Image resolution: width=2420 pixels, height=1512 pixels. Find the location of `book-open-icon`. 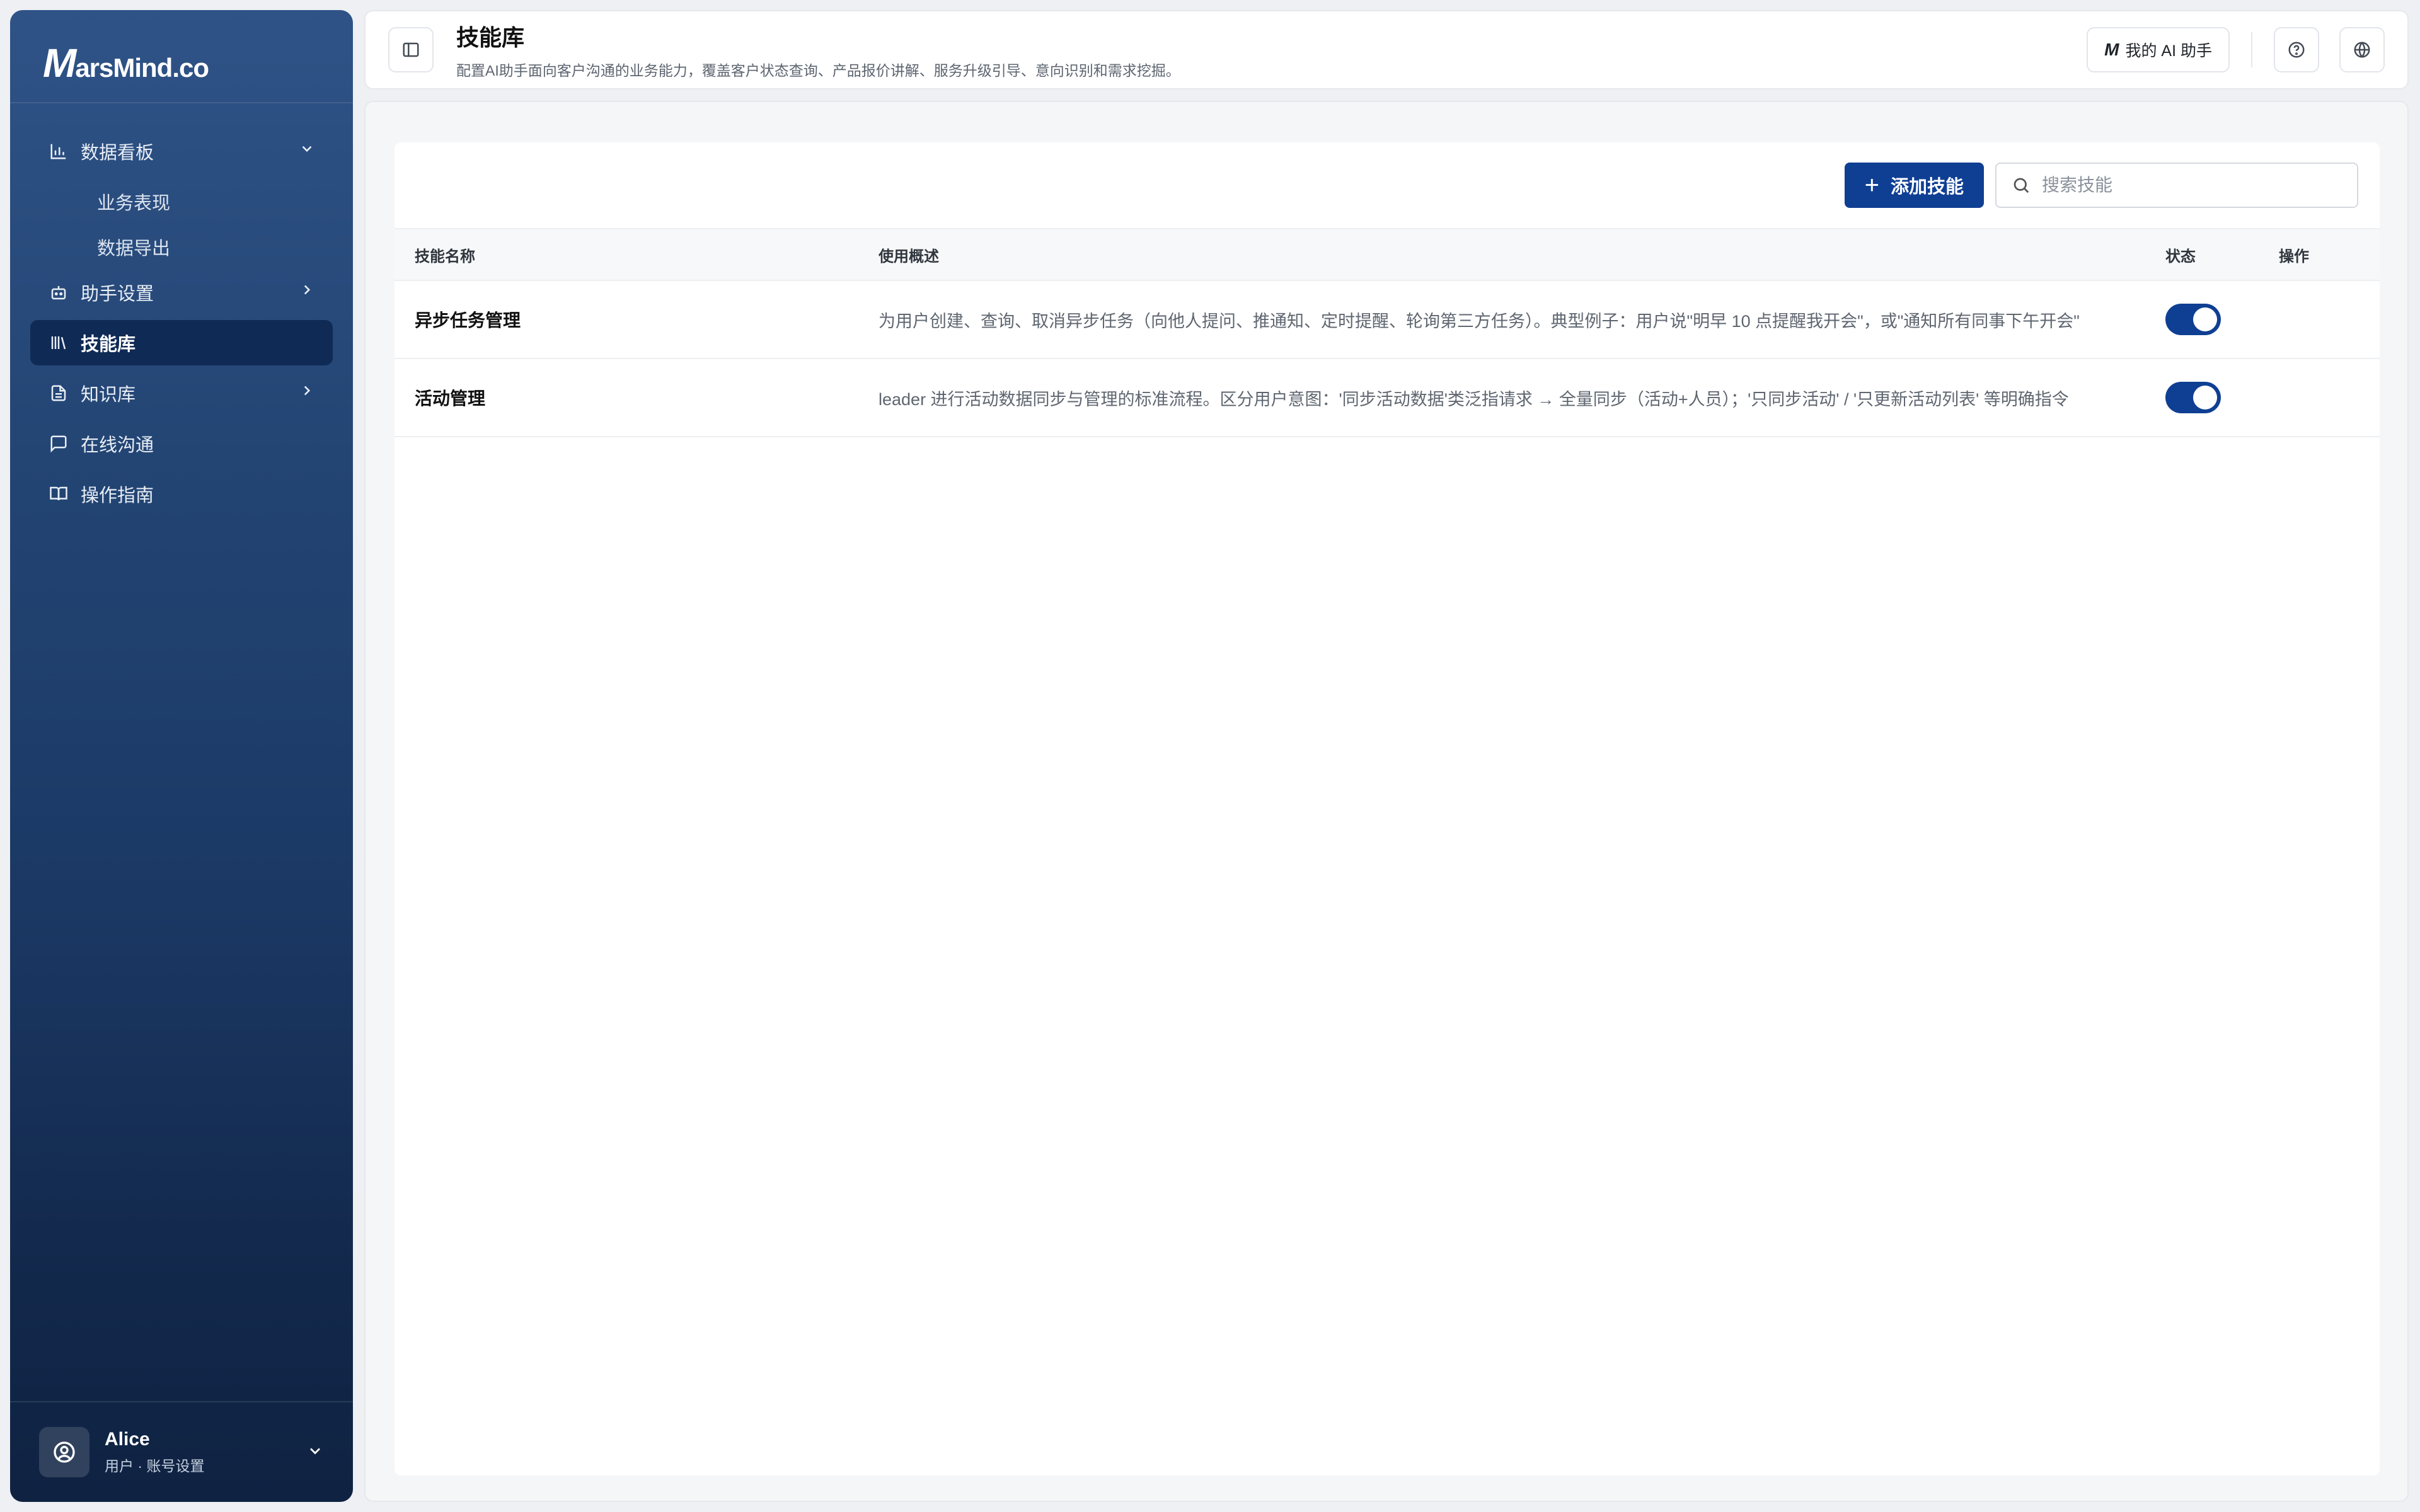

book-open-icon is located at coordinates (58, 494).